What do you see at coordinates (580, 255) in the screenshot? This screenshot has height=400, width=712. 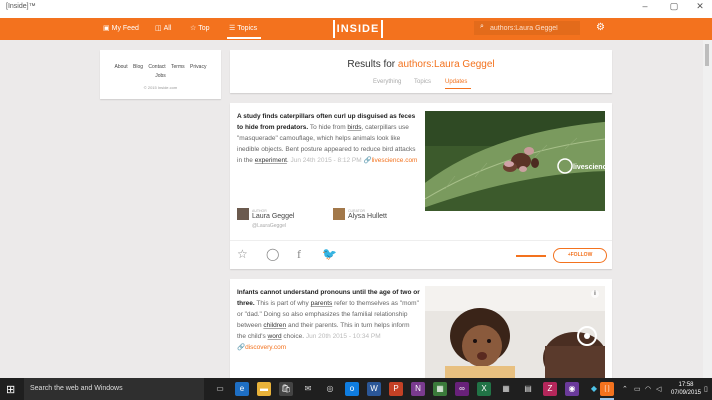 I see `follow-button: +FOLLOW` at bounding box center [580, 255].